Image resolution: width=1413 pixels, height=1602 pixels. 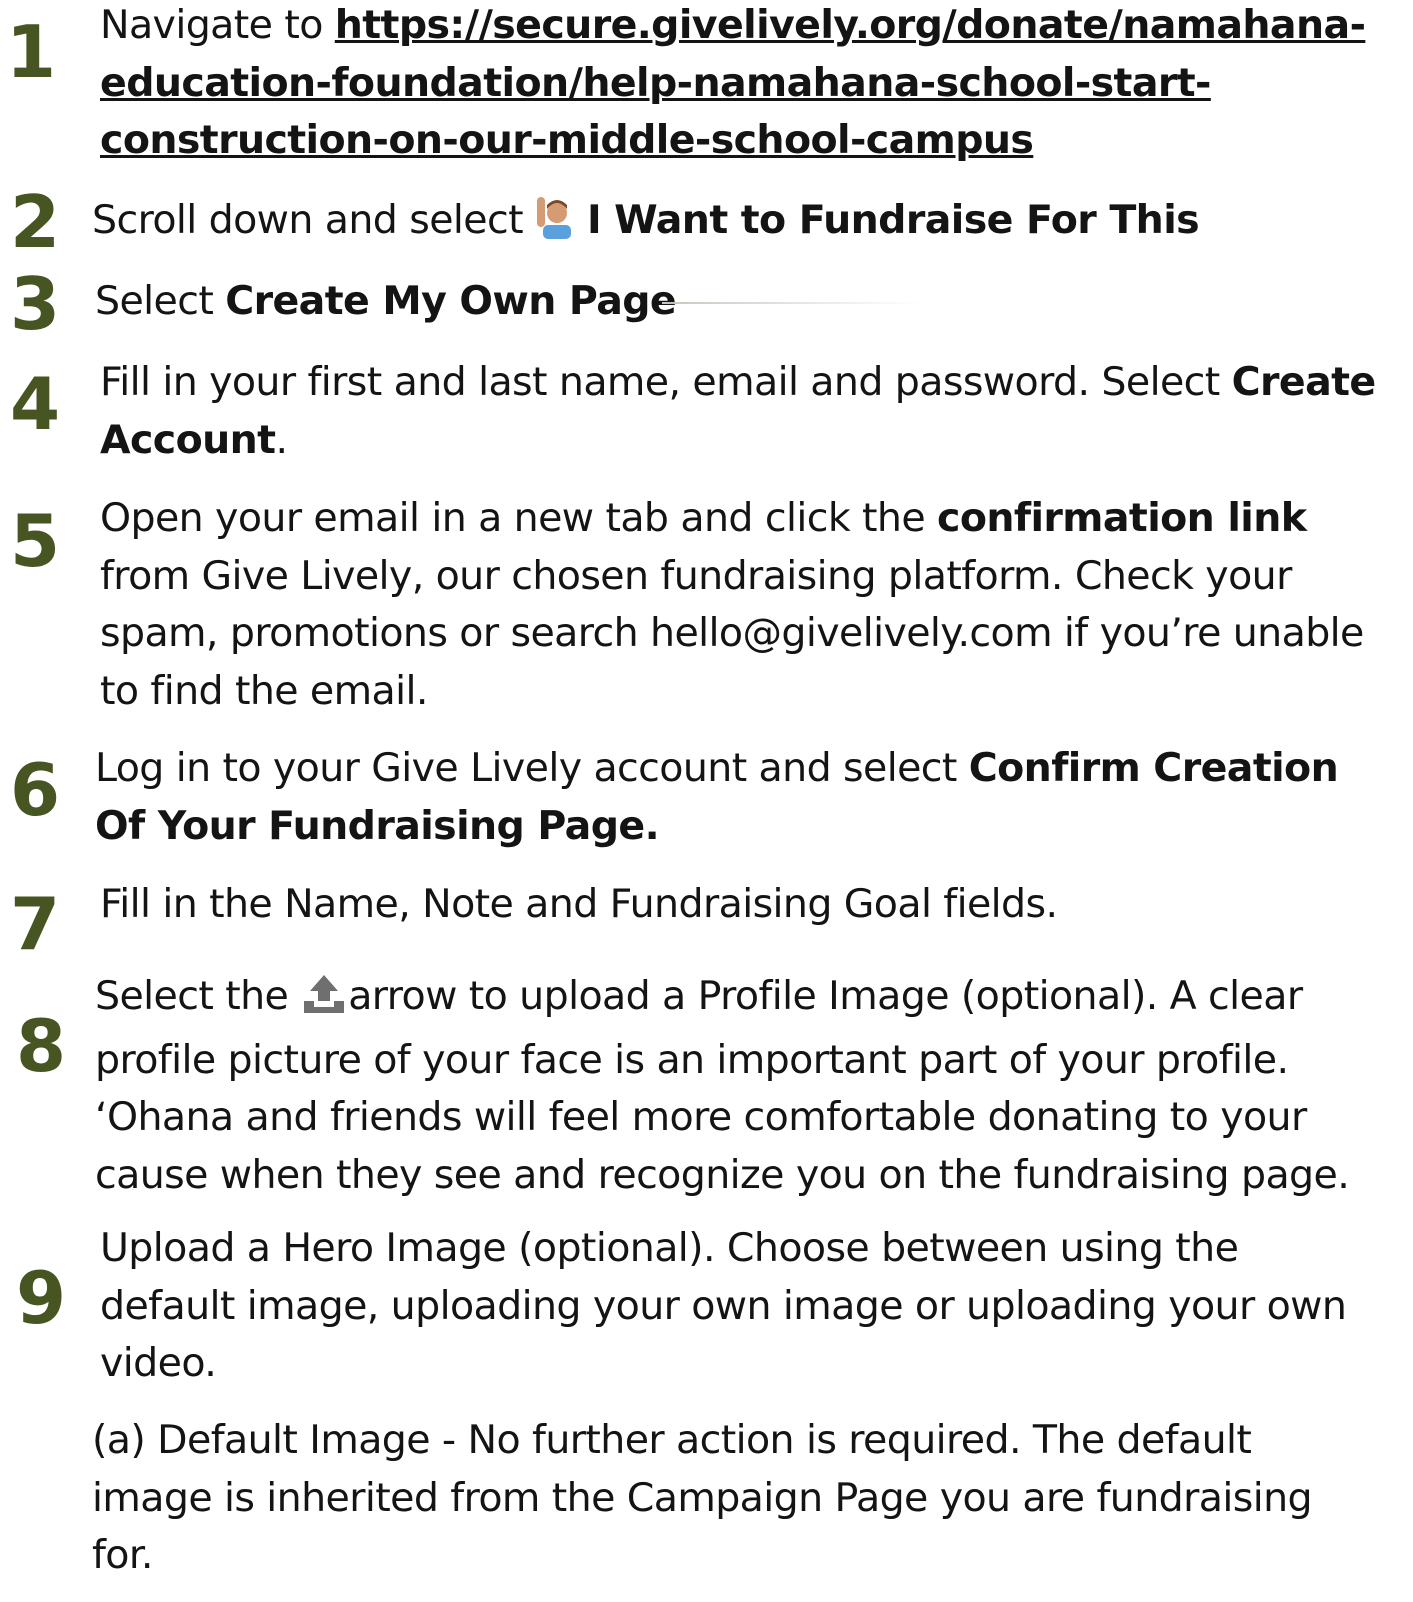 What do you see at coordinates (35, 222) in the screenshot?
I see `step-number-2: 2` at bounding box center [35, 222].